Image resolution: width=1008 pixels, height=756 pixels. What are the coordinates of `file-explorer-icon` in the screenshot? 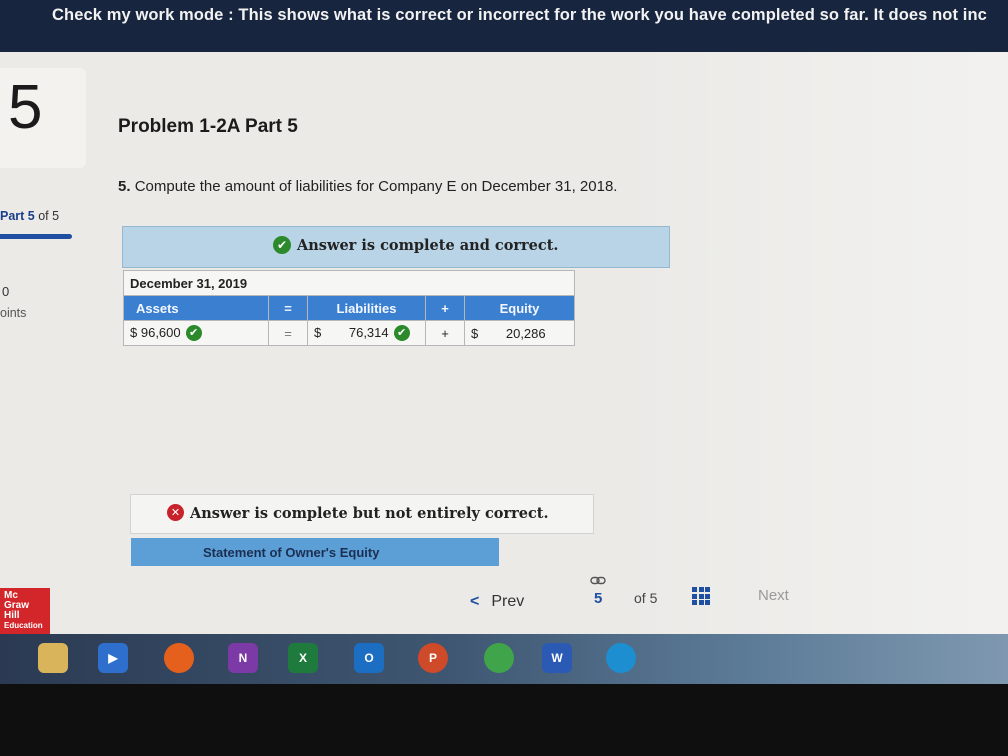 It's located at (53, 658).